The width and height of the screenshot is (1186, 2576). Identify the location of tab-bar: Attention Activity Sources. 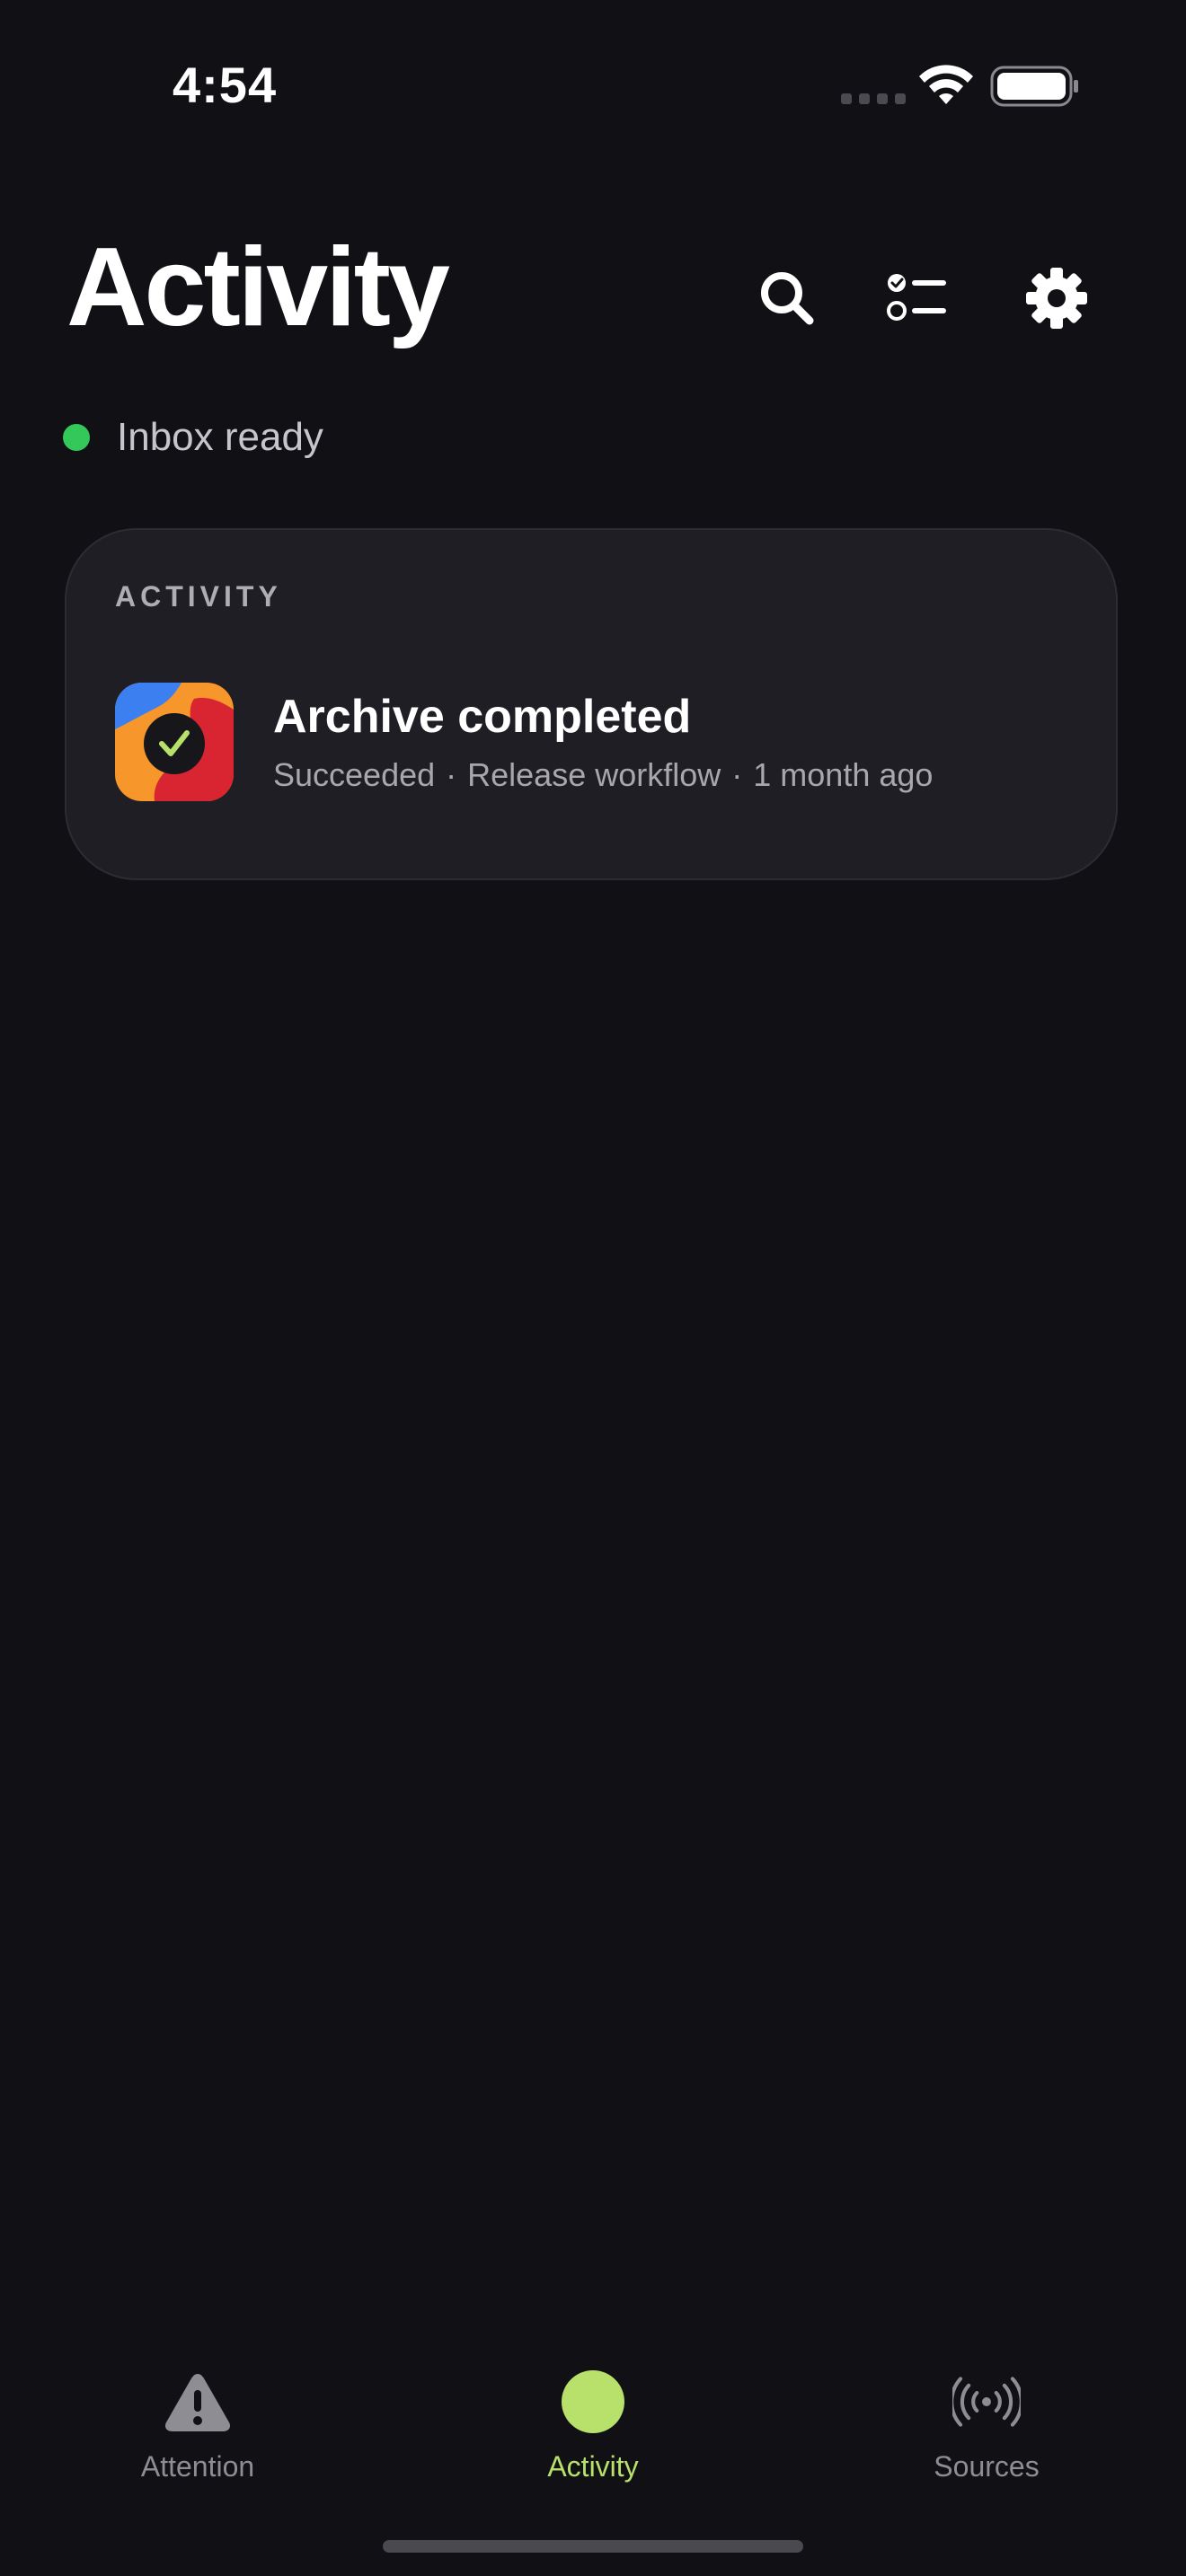
(593, 2425).